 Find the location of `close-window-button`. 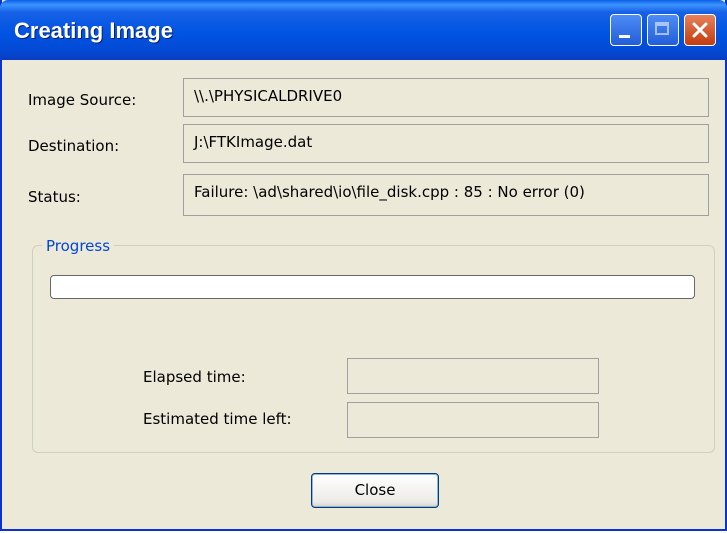

close-window-button is located at coordinates (700, 30).